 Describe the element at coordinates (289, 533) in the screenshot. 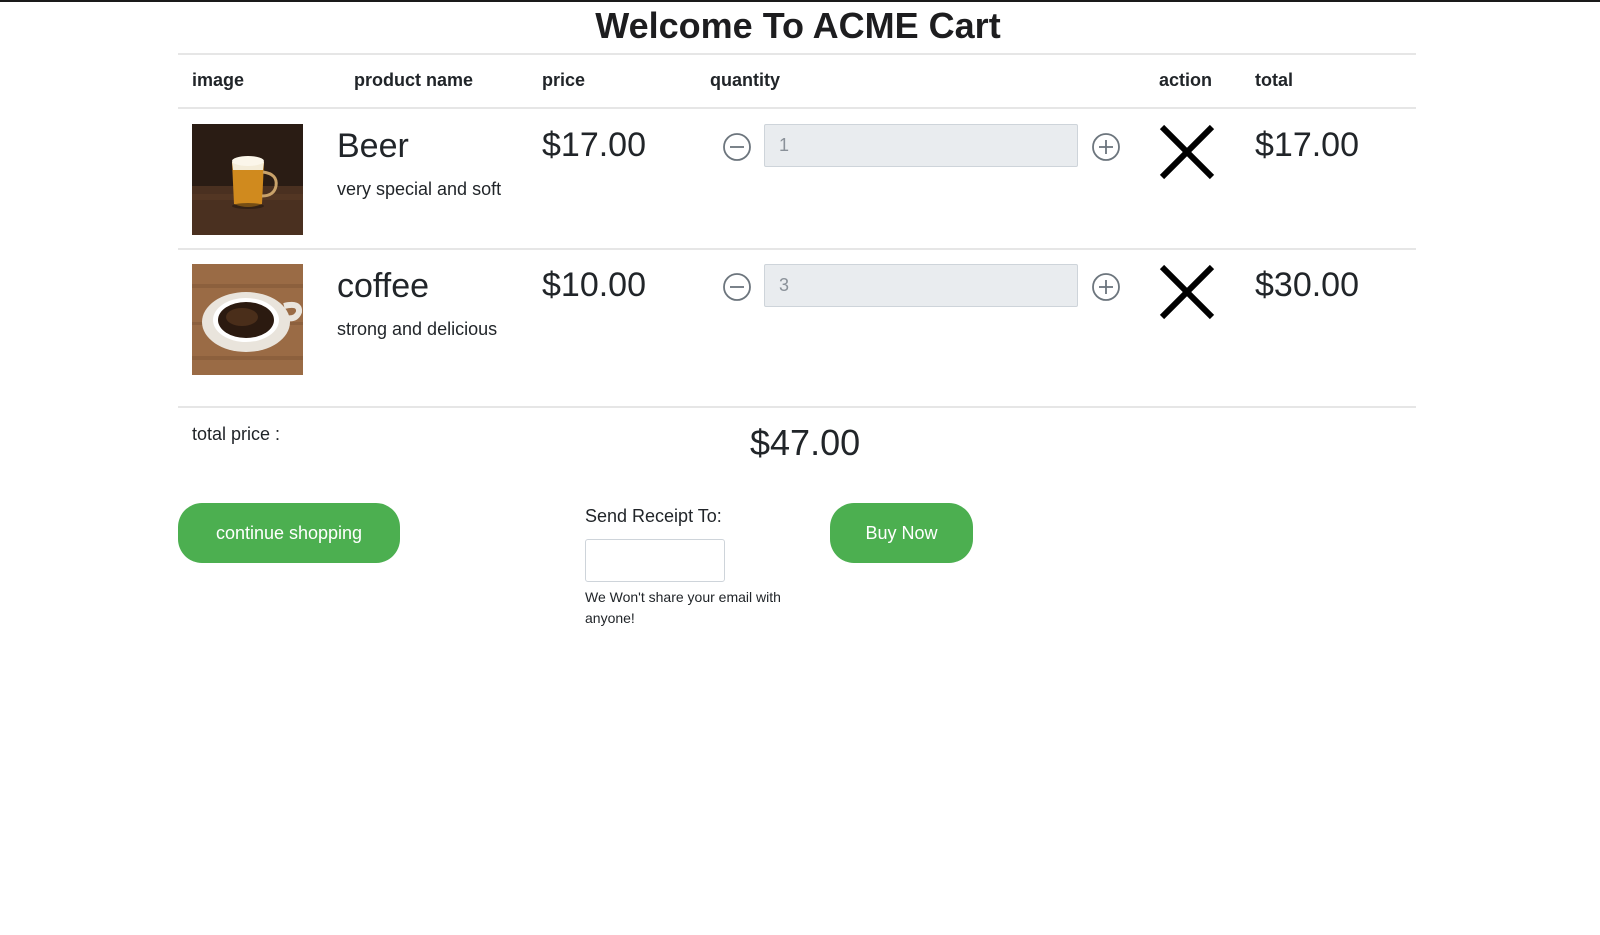

I see `continue-shopping-button: continue shopping` at that location.